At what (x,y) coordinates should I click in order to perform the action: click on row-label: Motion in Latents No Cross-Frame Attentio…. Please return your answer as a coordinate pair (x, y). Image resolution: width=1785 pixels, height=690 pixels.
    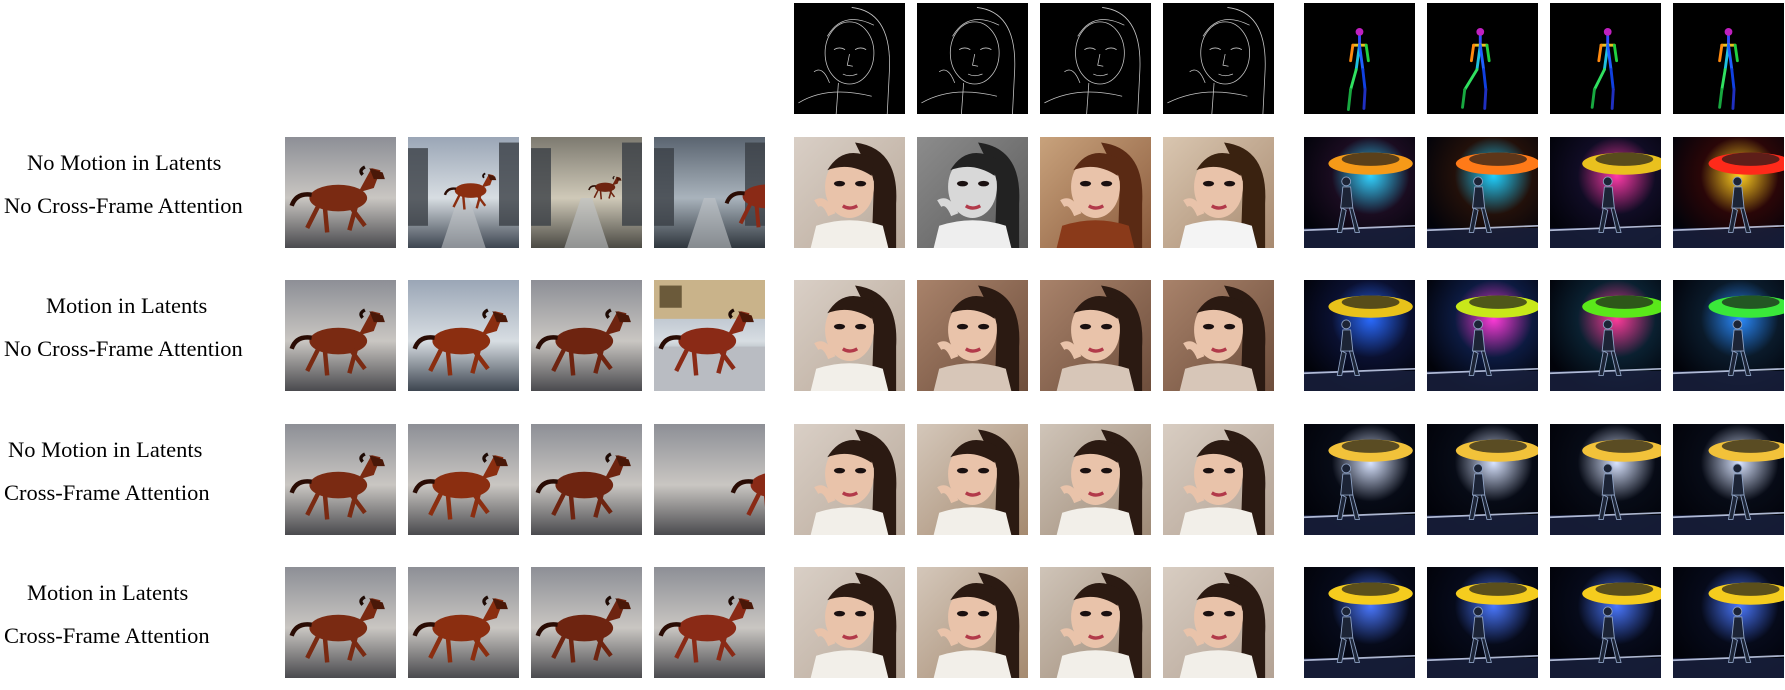
    Looking at the image, I should click on (141, 348).